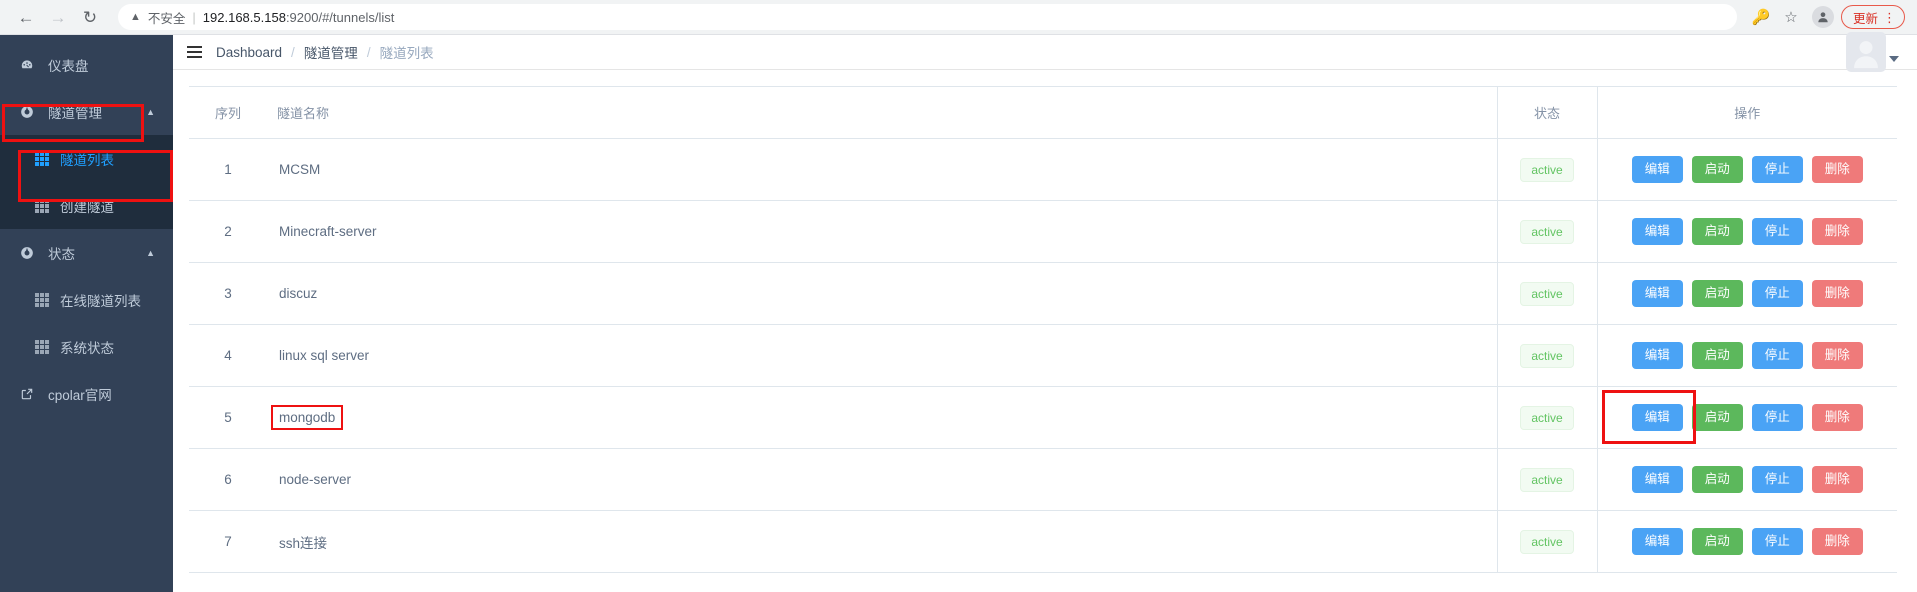 The width and height of the screenshot is (1917, 592). Describe the element at coordinates (249, 52) in the screenshot. I see `breadcrumb-item-dashboard: Dashboard` at that location.